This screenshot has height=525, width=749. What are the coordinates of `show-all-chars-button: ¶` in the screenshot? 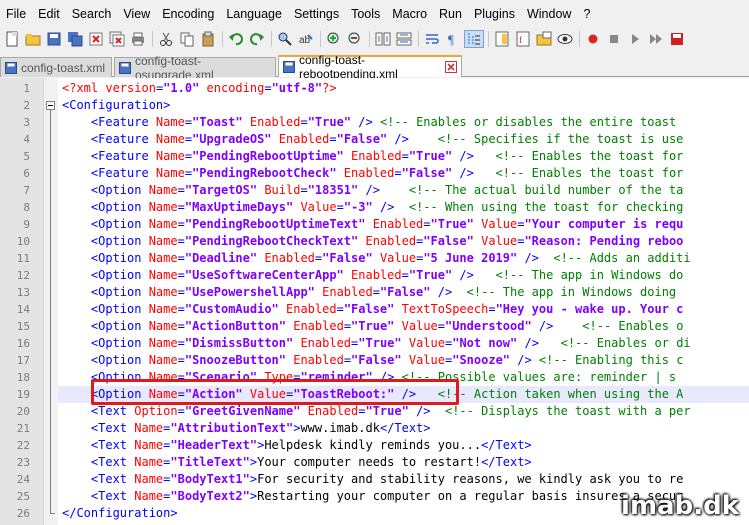 It's located at (453, 39).